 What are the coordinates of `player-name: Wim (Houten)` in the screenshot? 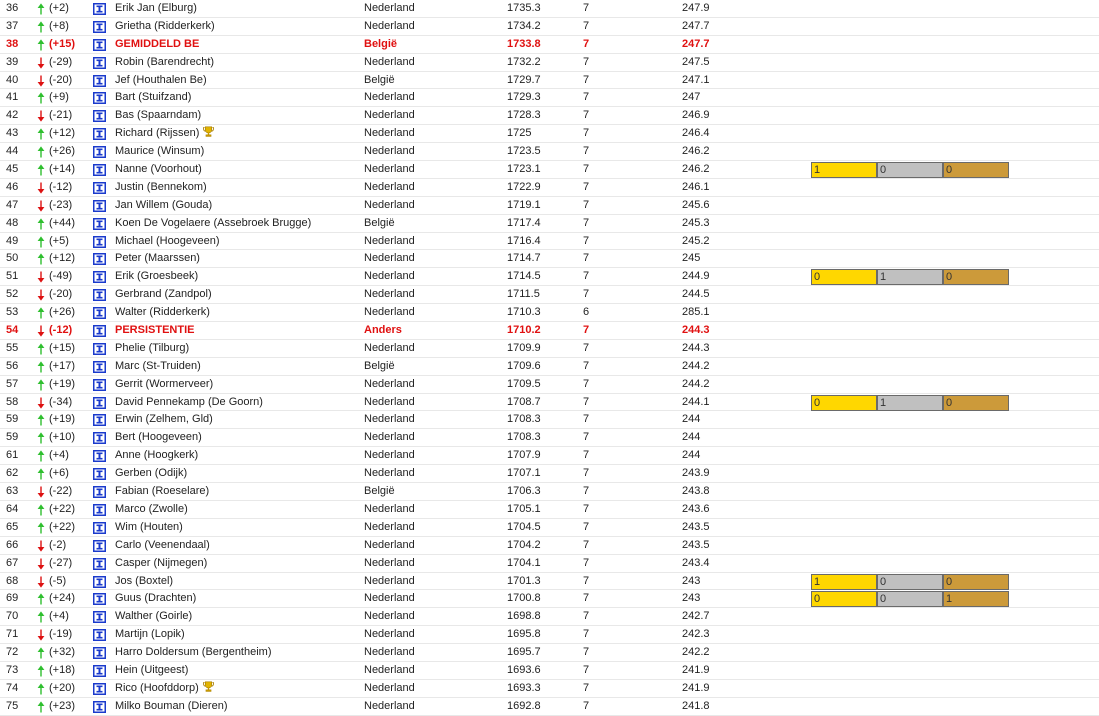 It's located at (149, 527).